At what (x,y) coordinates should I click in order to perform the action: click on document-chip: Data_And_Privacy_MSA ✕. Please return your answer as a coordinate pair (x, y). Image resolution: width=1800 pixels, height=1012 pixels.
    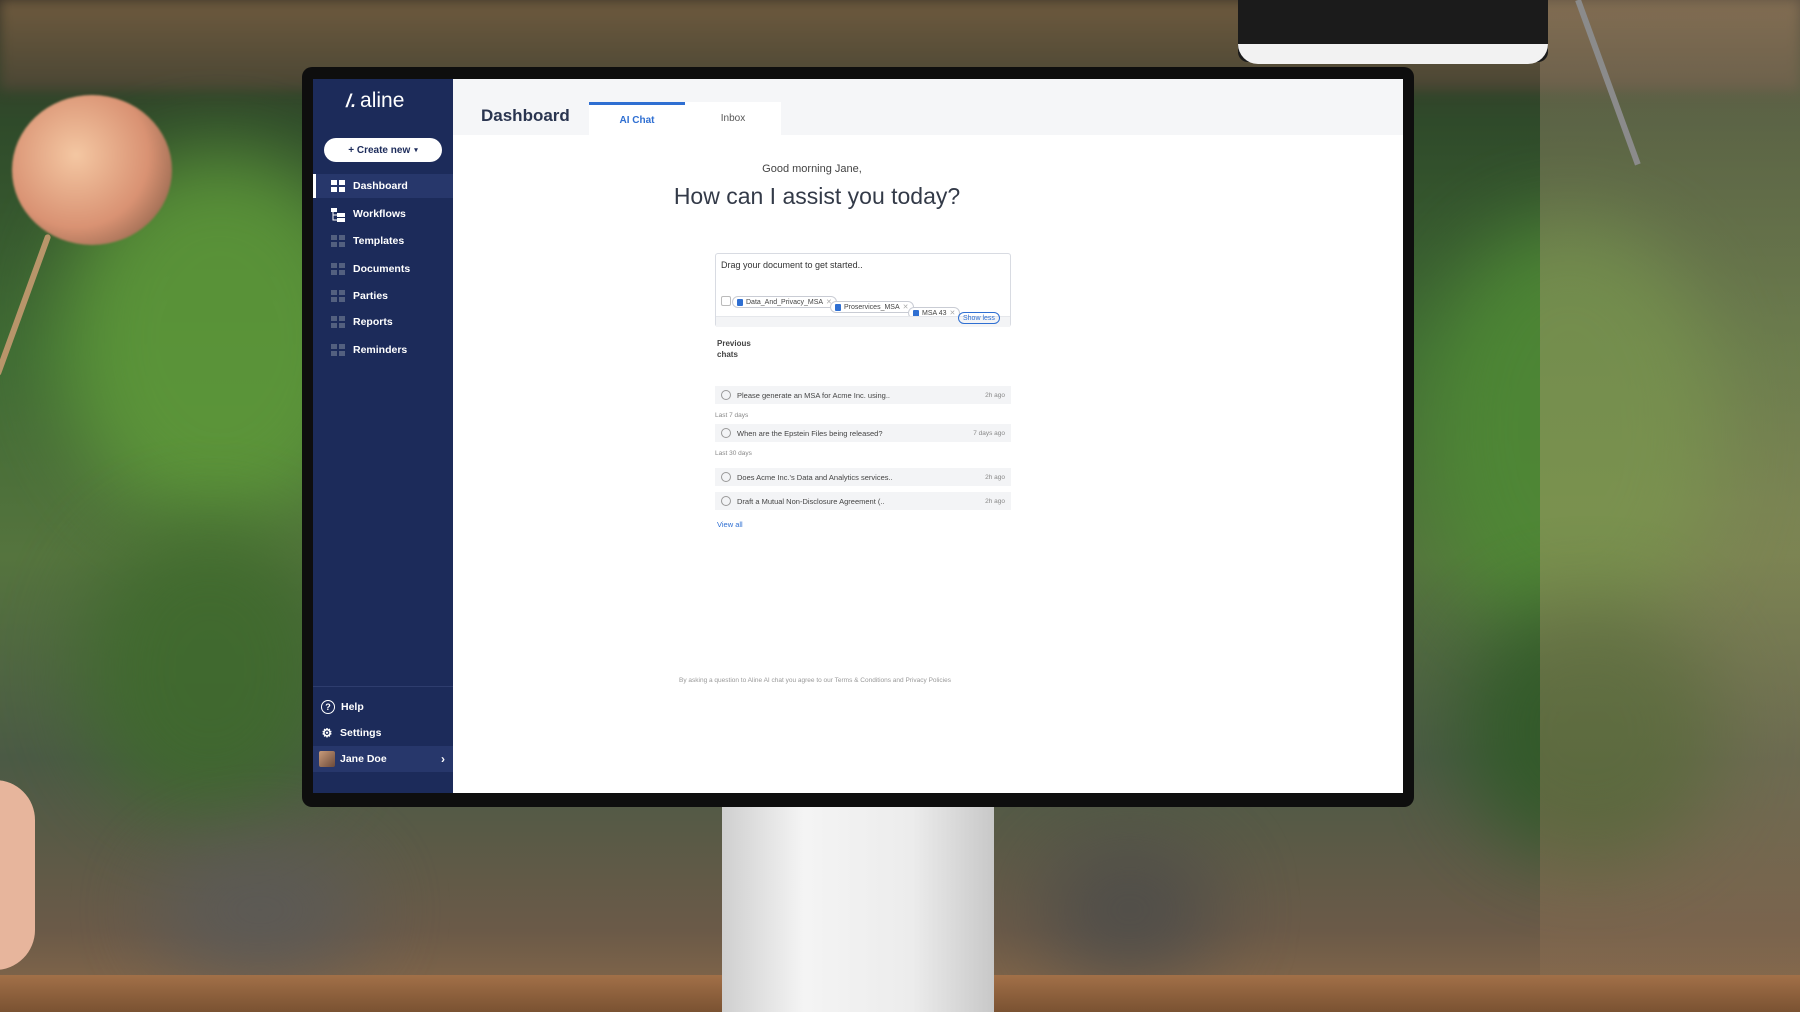
    Looking at the image, I should click on (784, 302).